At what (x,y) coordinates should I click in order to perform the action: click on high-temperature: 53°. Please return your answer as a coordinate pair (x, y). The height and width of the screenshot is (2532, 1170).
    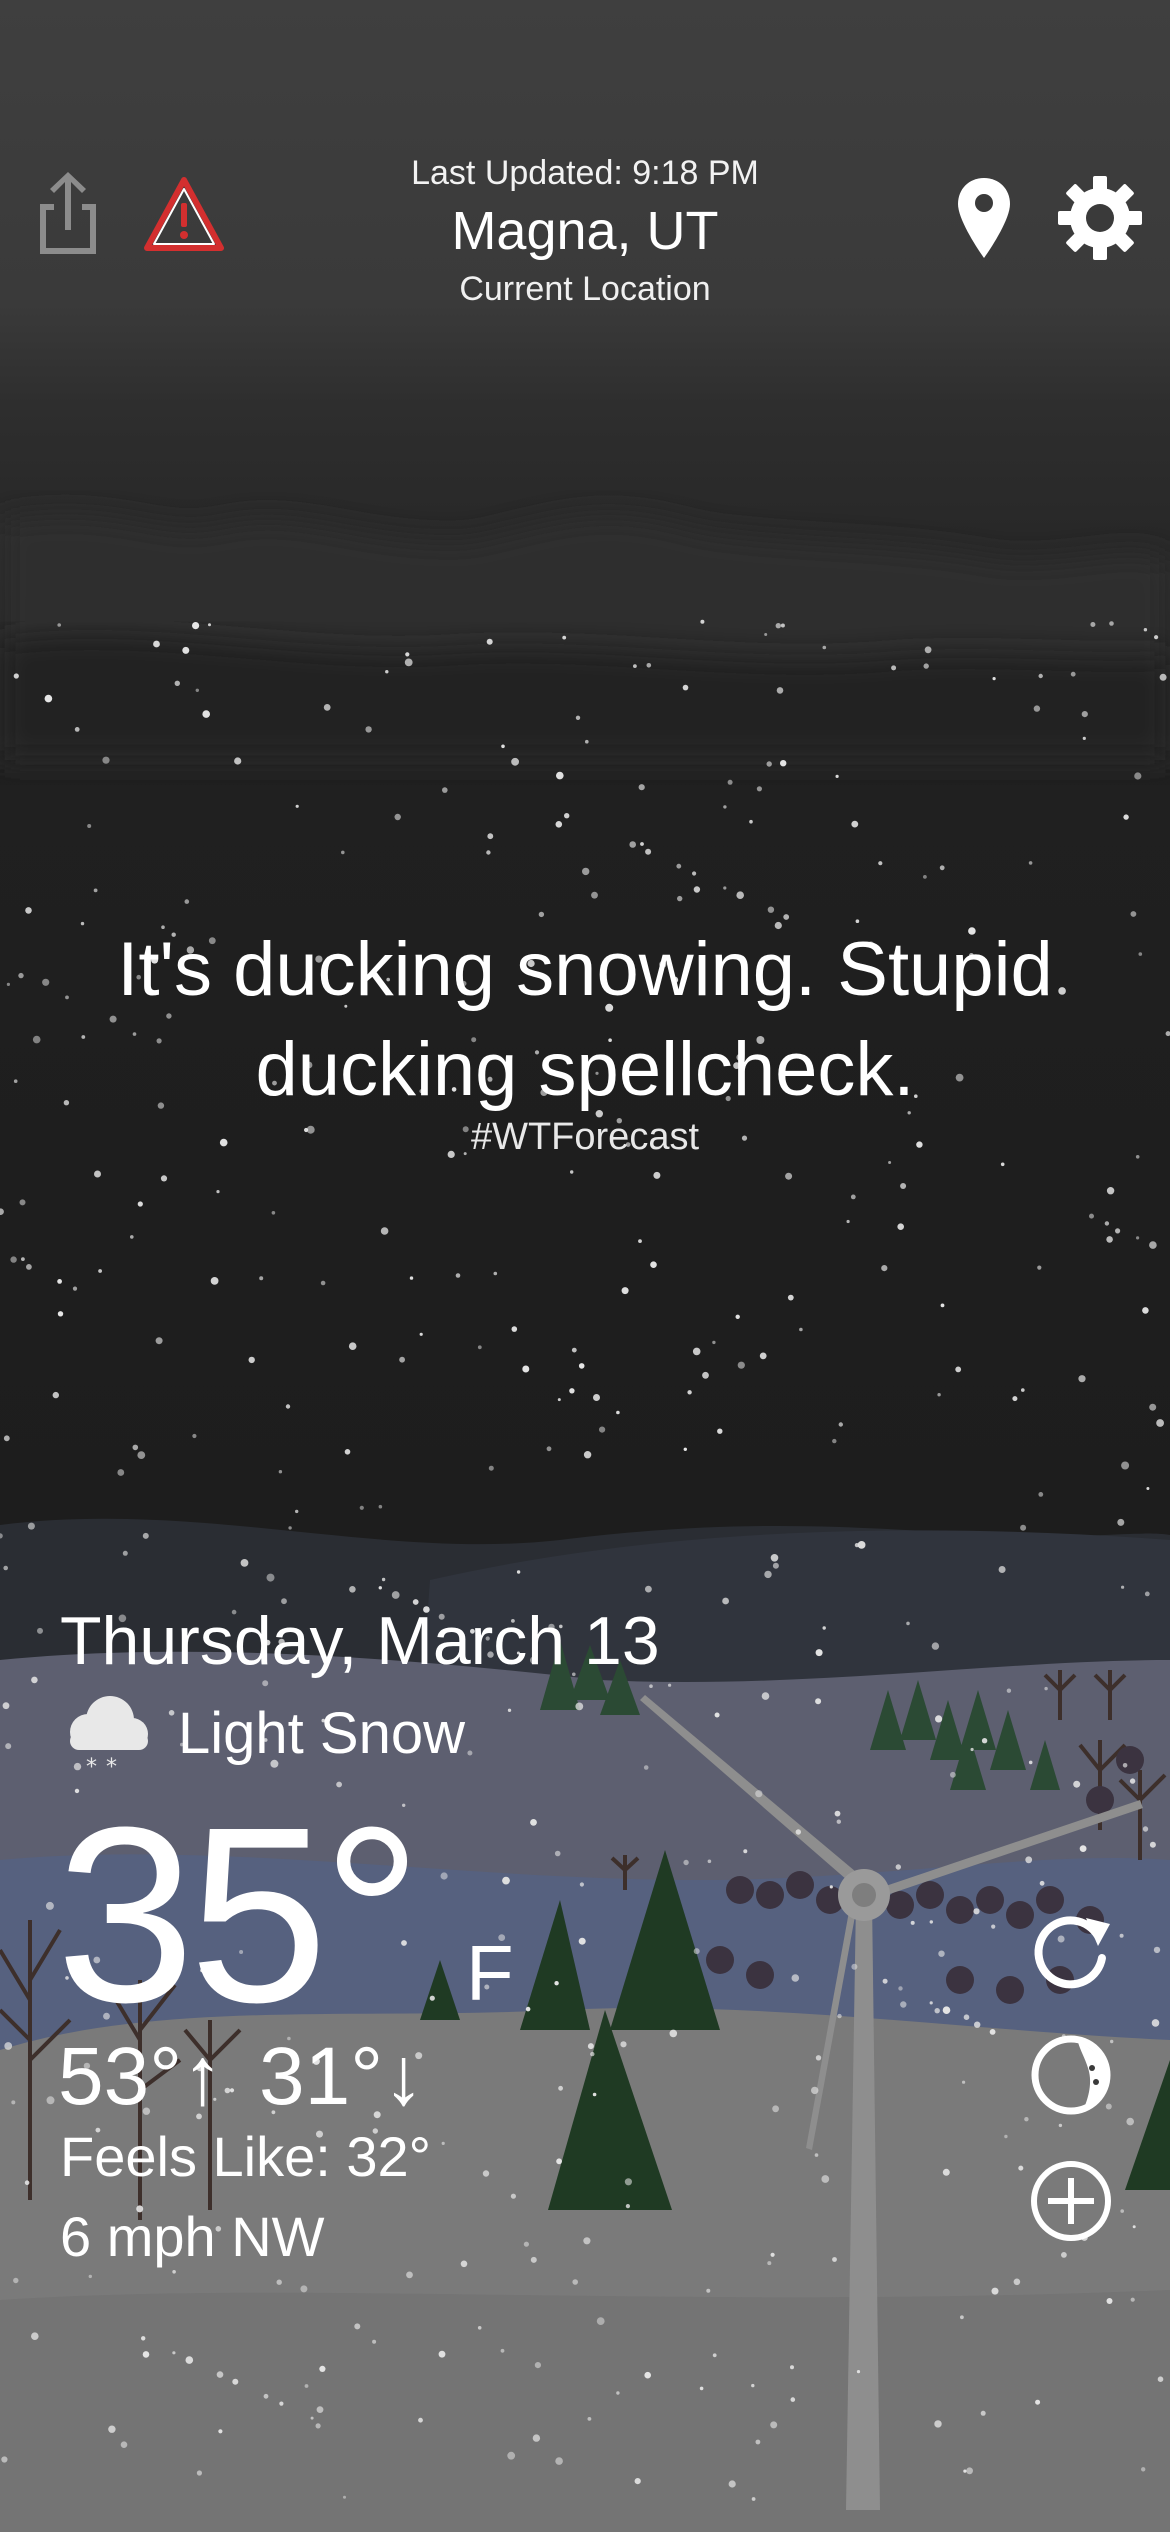
    Looking at the image, I should click on (120, 2076).